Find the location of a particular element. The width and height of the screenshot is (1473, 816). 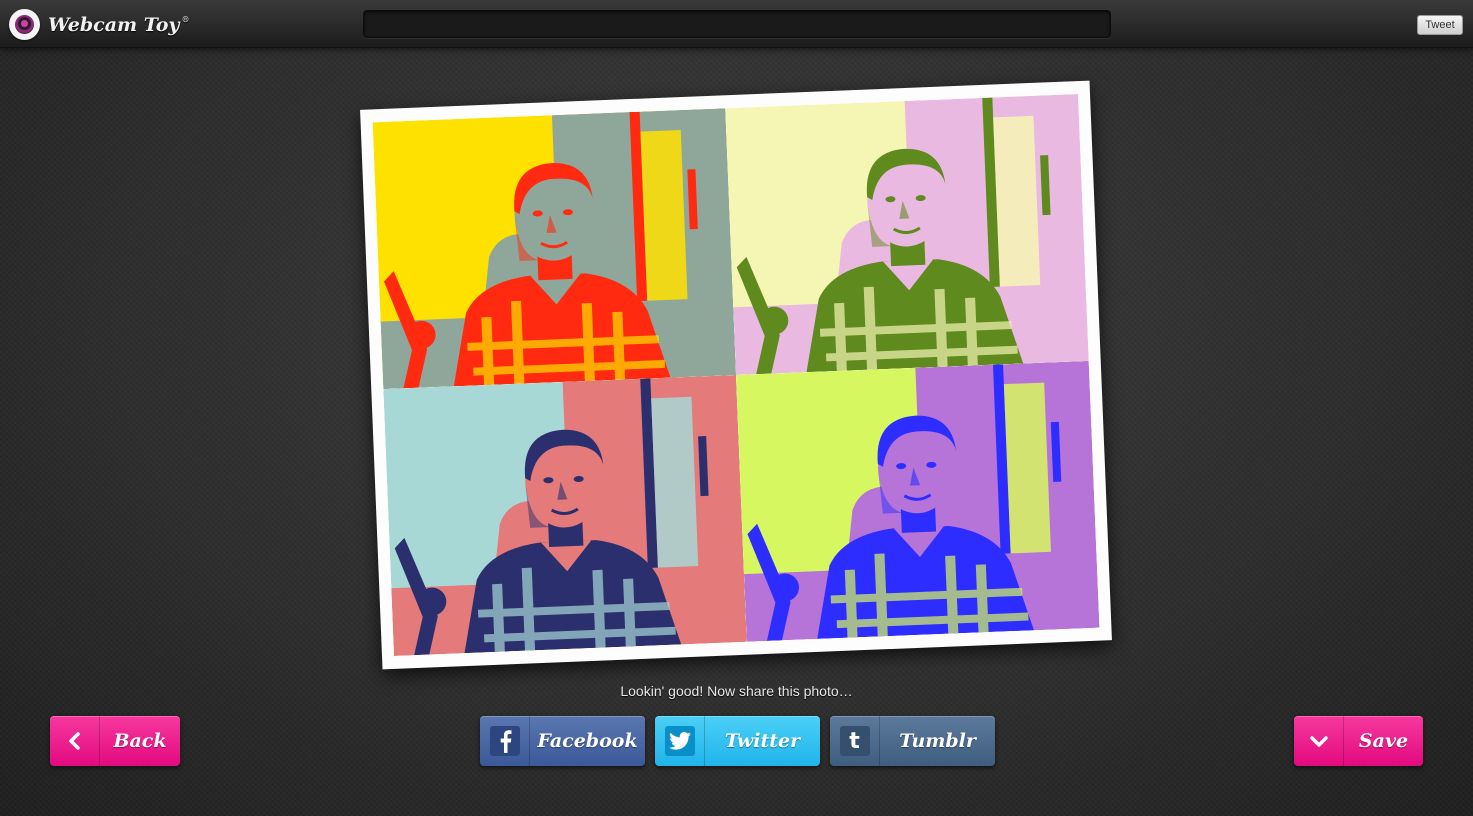

facebook-share-button: Facebook is located at coordinates (562, 741).